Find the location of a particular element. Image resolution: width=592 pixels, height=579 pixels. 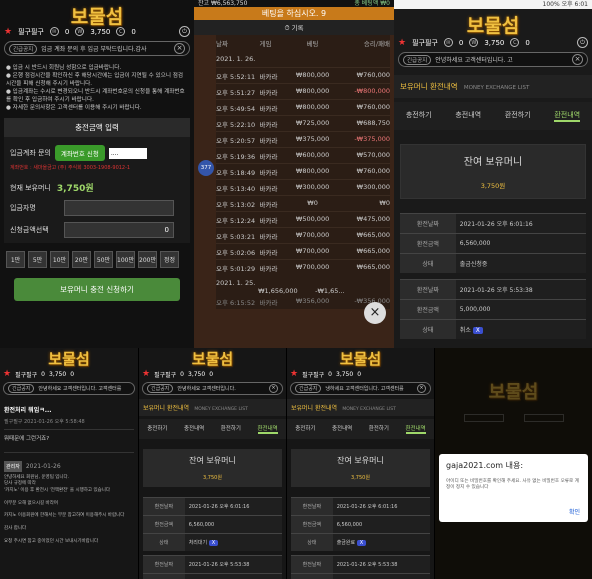

notice-tag: 긴급공지 is located at coordinates (160, 388).